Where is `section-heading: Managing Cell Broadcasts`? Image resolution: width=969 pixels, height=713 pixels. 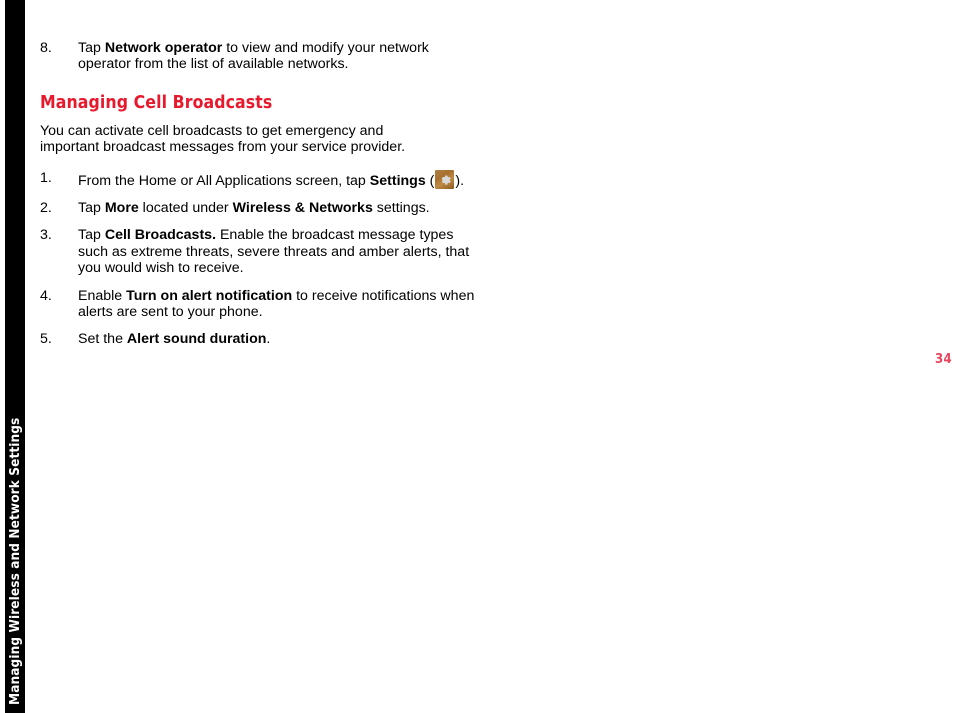
section-heading: Managing Cell Broadcasts is located at coordinates (156, 102).